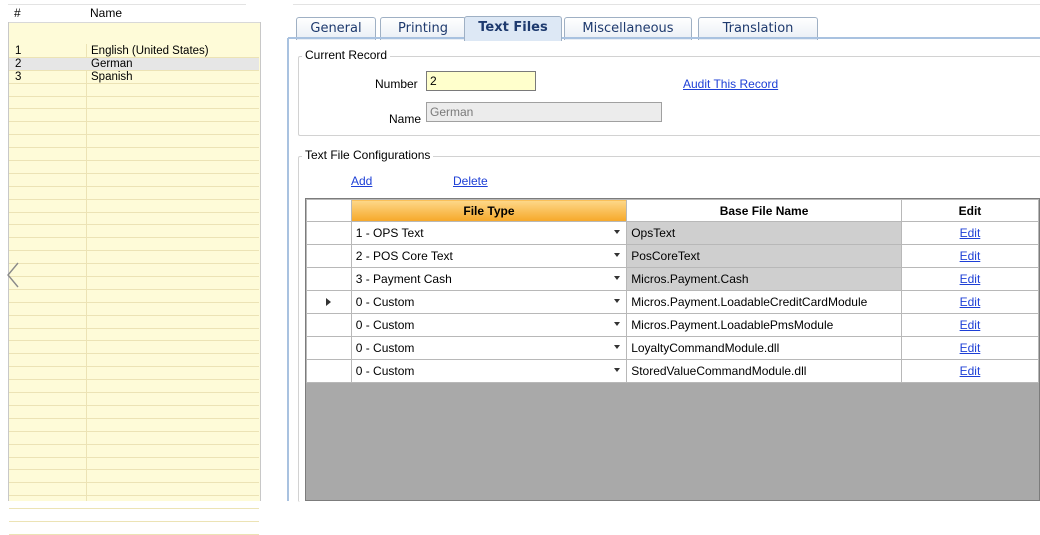  Describe the element at coordinates (489, 256) in the screenshot. I see `file-type-dropdown: 2 - POS Core Text` at that location.